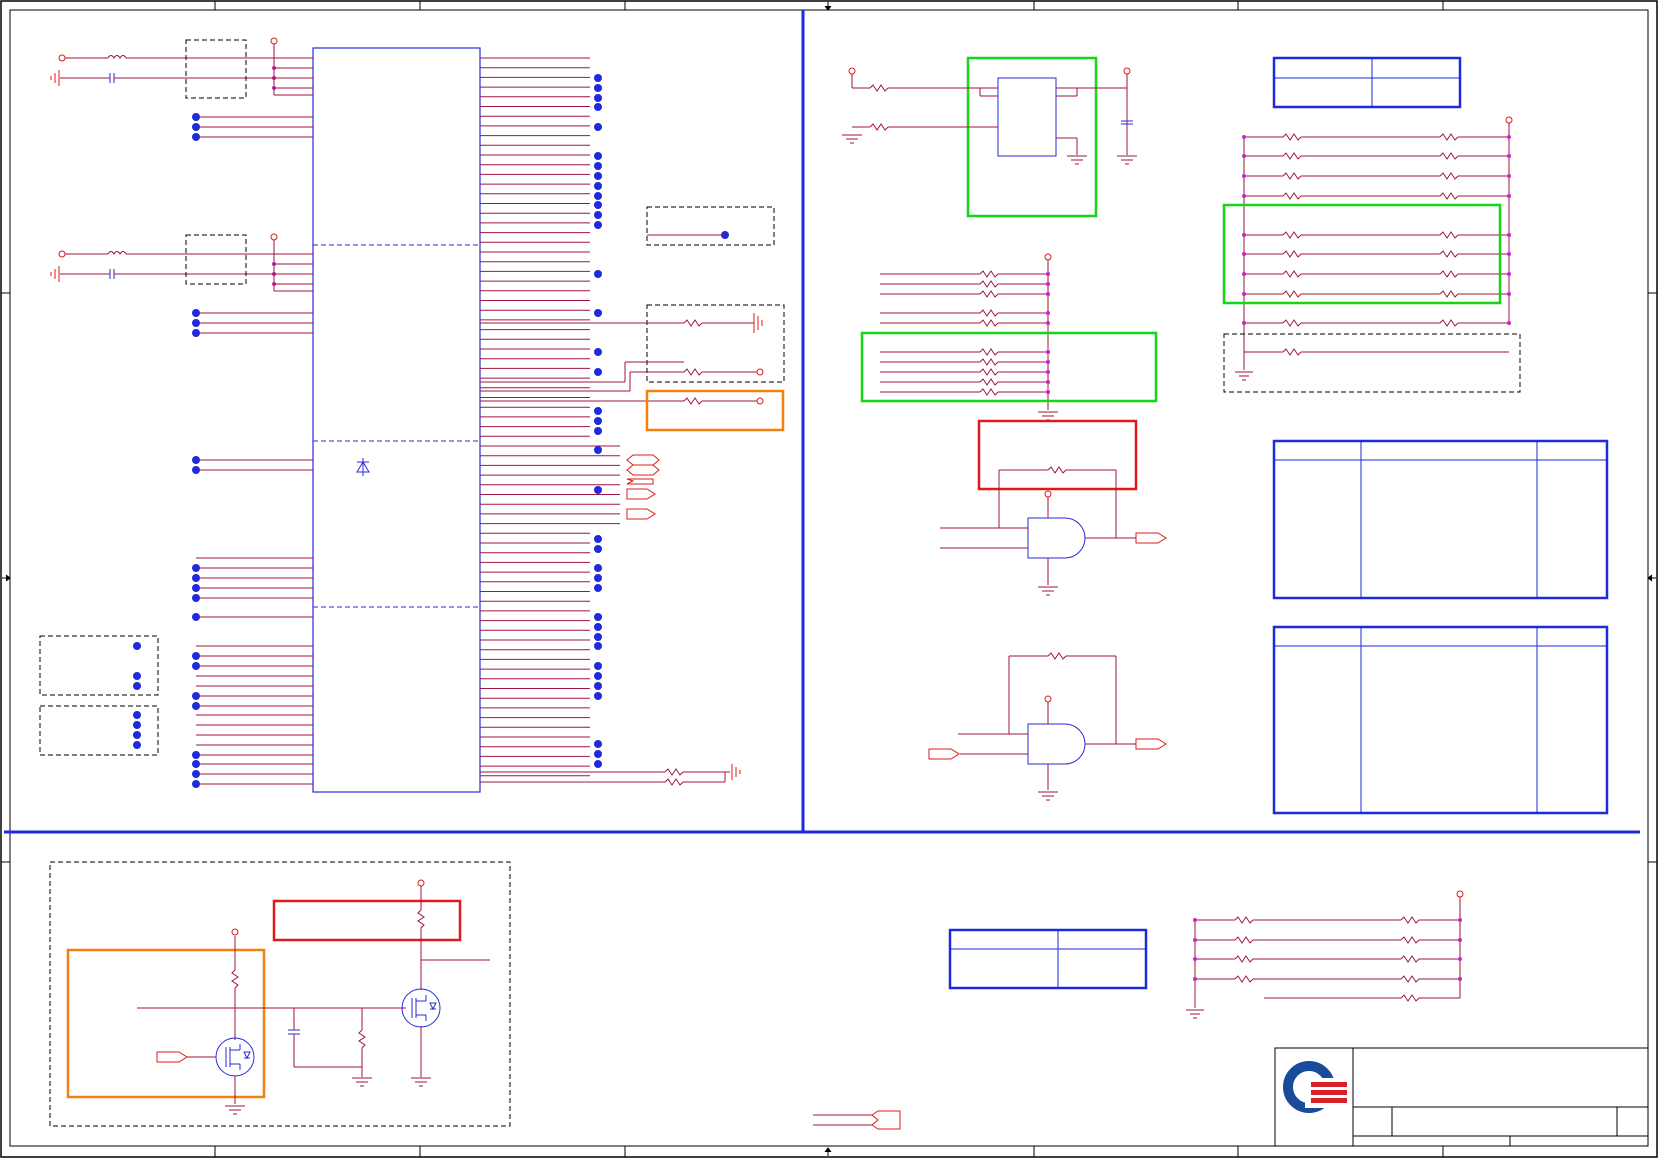  Describe the element at coordinates (235, 1057) in the screenshot. I see `mosfet-q1-icon` at that location.